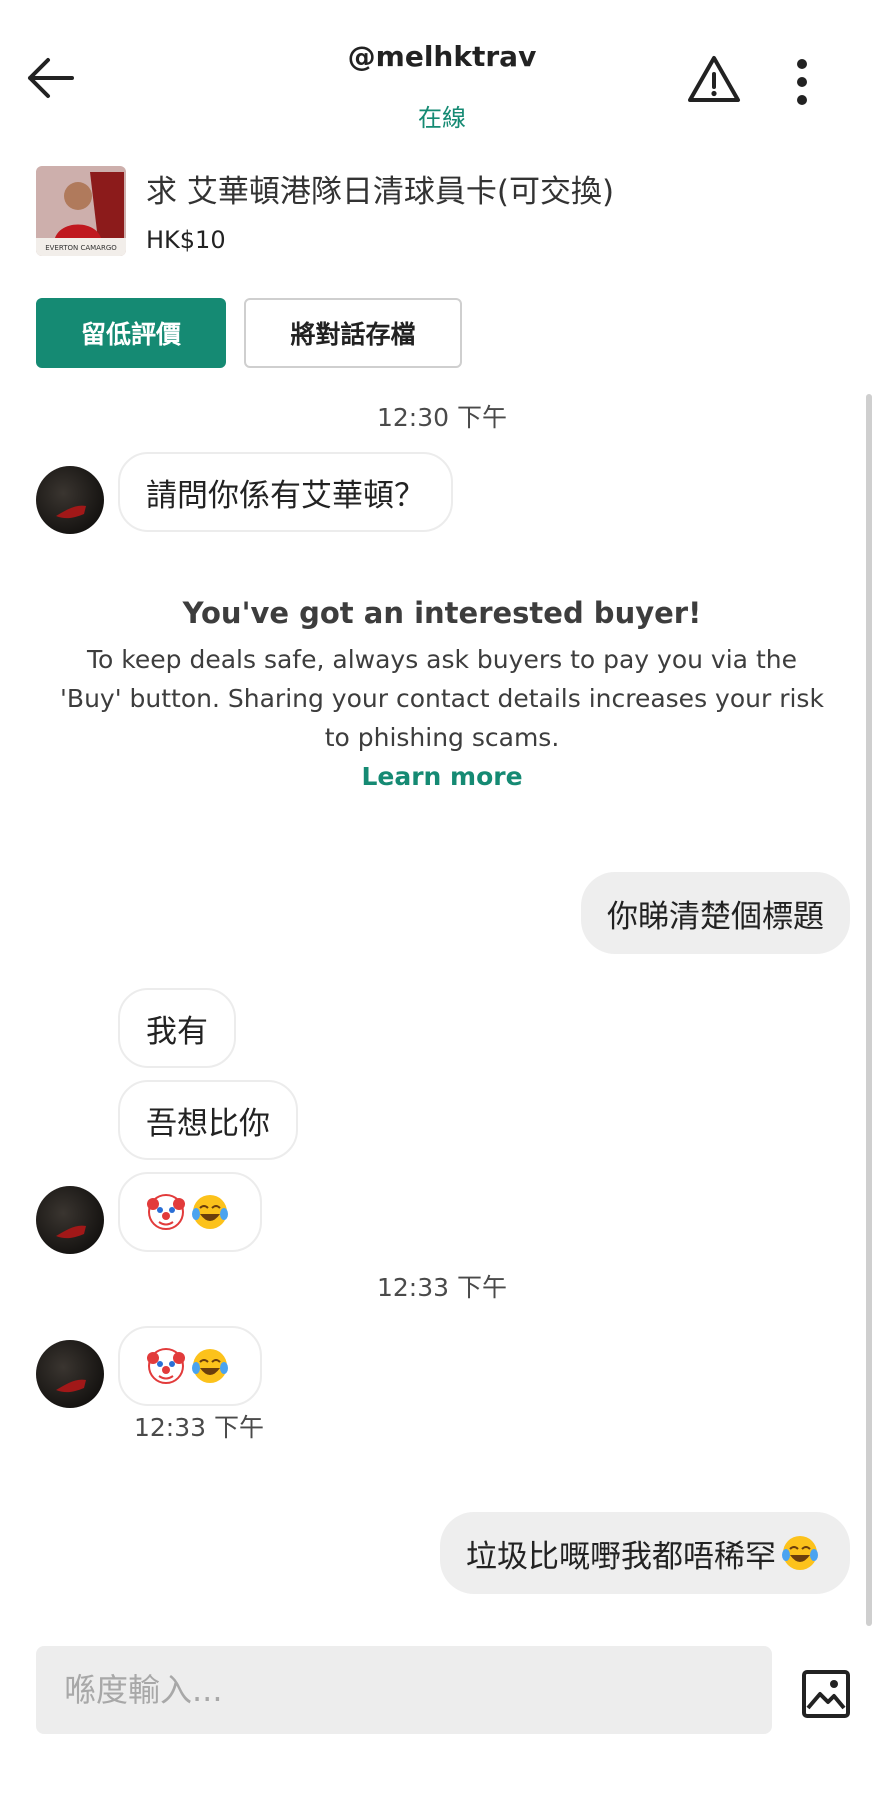 Image resolution: width=884 pixels, height=1800 pixels. I want to click on notice-title: You've got an interested buyer!, so click(442, 613).